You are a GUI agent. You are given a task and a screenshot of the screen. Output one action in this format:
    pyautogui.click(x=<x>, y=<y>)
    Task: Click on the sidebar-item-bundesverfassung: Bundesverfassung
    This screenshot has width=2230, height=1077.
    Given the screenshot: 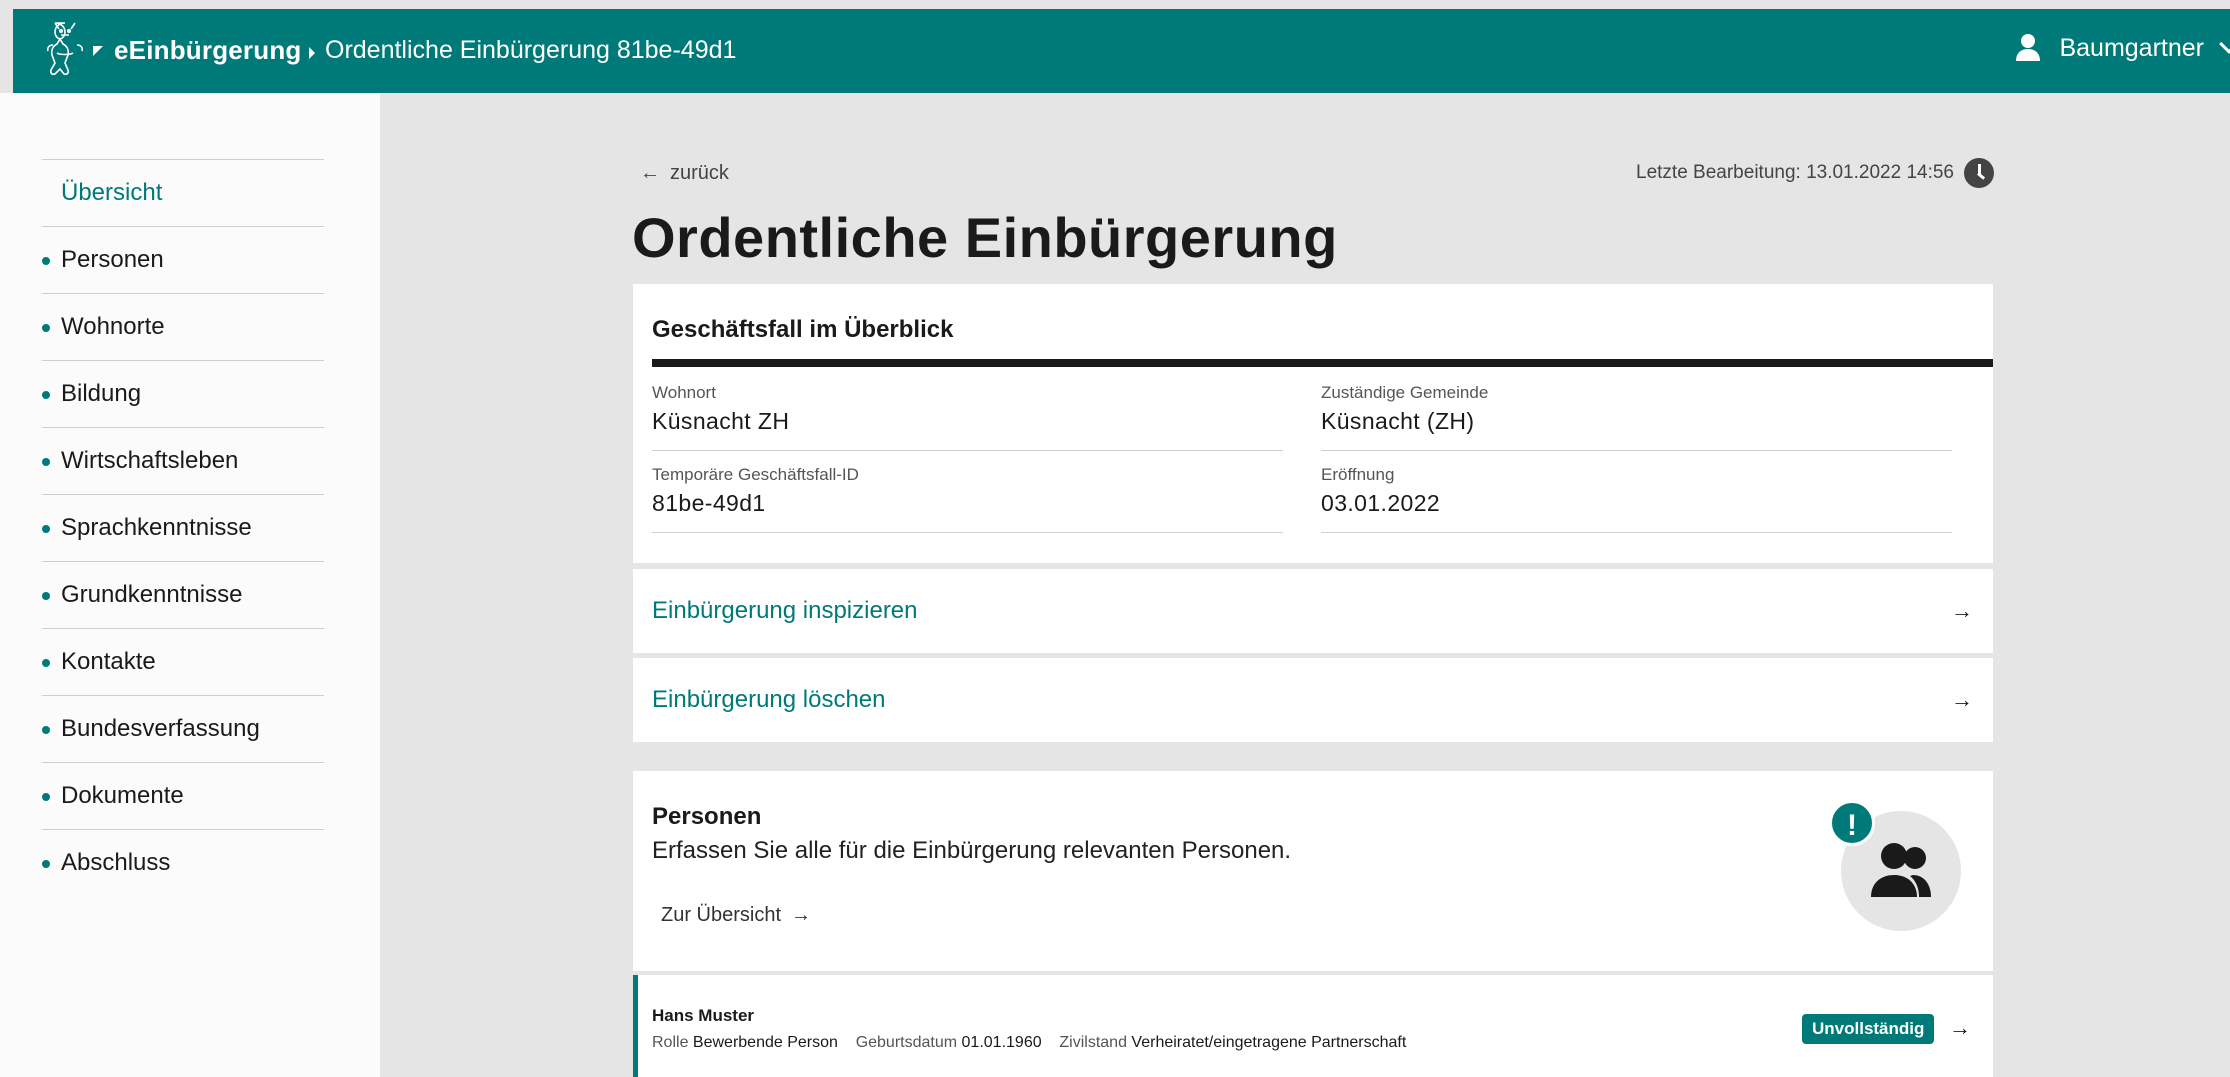 What is the action you would take?
    pyautogui.click(x=183, y=728)
    